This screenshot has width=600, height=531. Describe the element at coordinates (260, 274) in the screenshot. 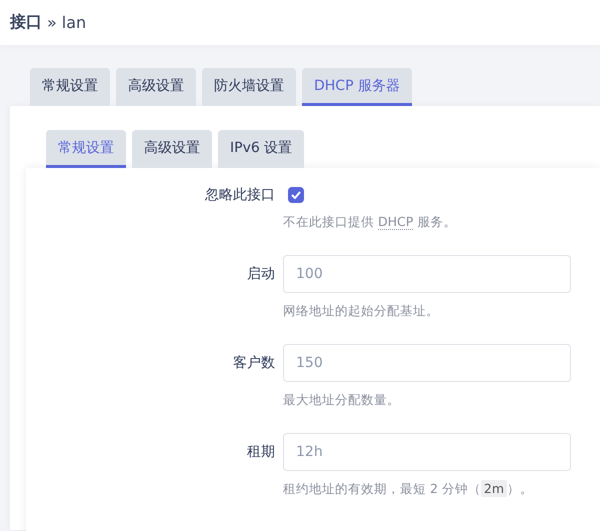

I see `field-label: 启动` at that location.